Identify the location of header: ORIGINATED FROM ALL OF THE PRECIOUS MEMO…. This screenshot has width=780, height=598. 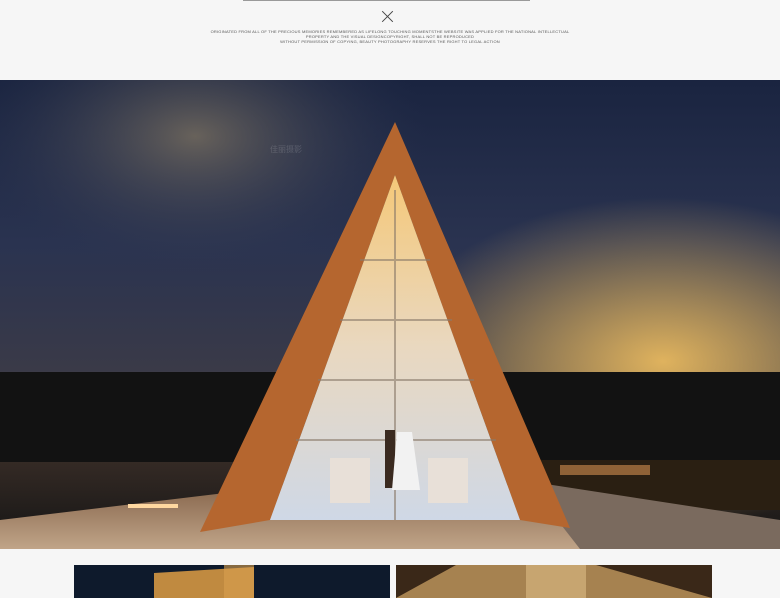
(390, 40).